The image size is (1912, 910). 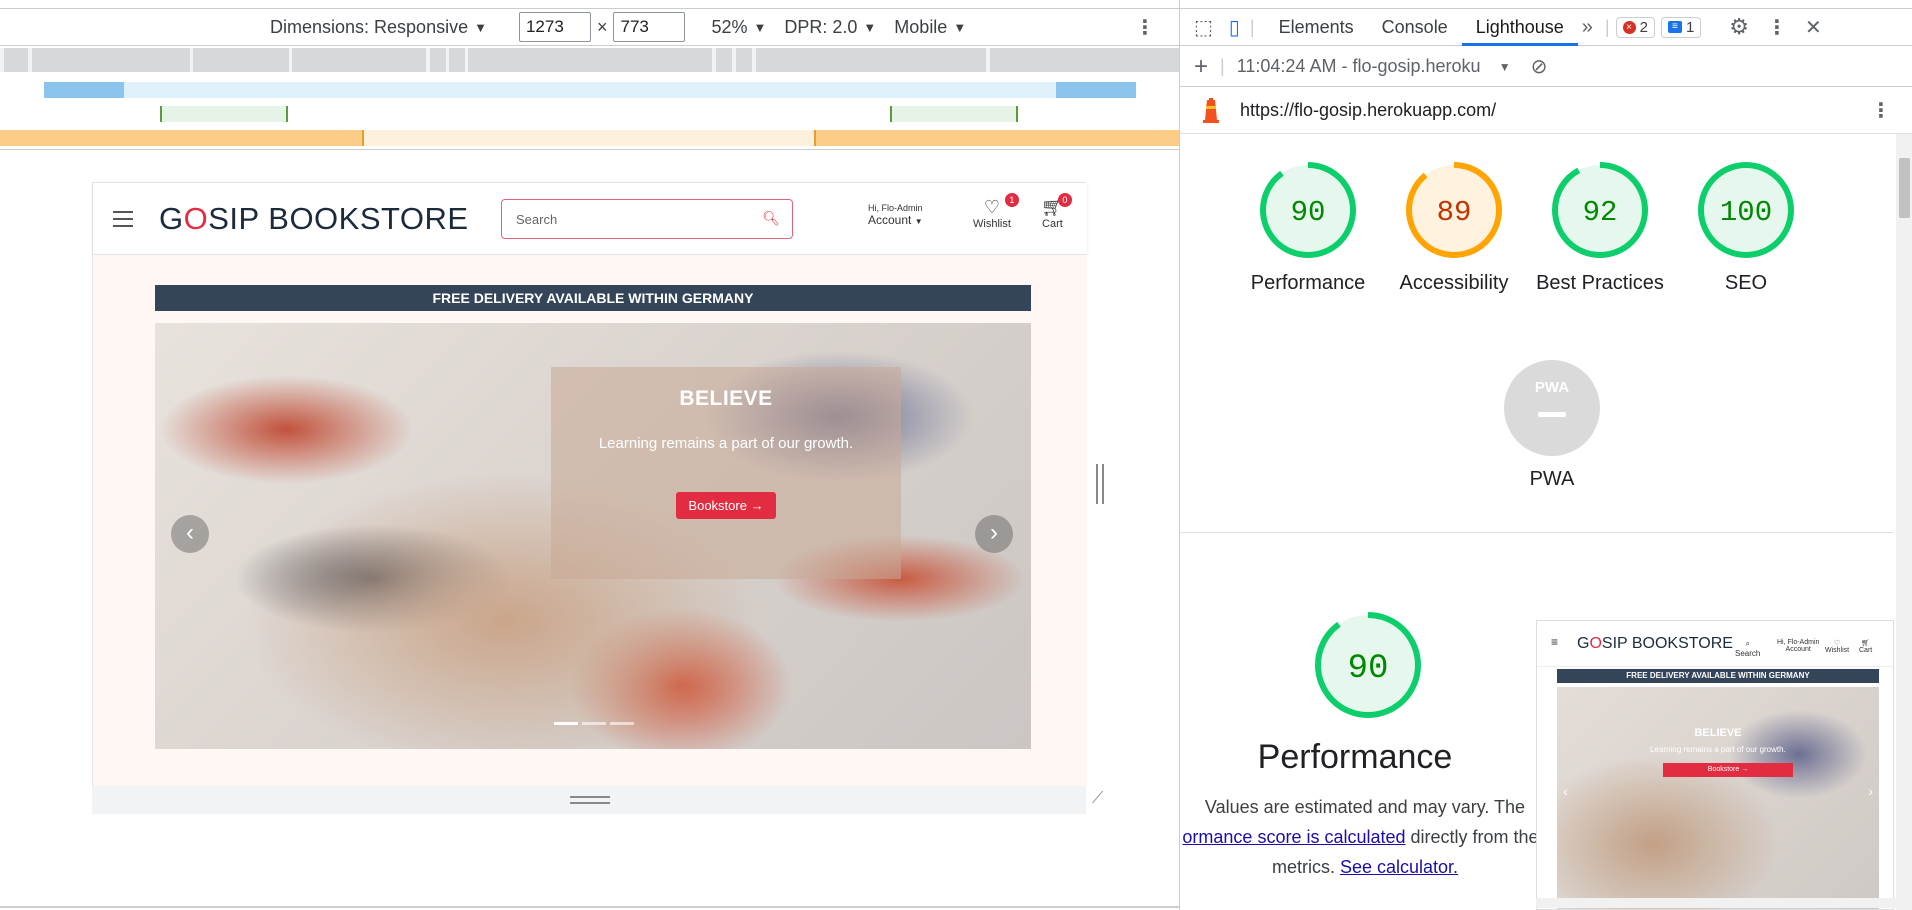 I want to click on report-url: https://flo-gosip.herokuapp.com/, so click(x=1368, y=110).